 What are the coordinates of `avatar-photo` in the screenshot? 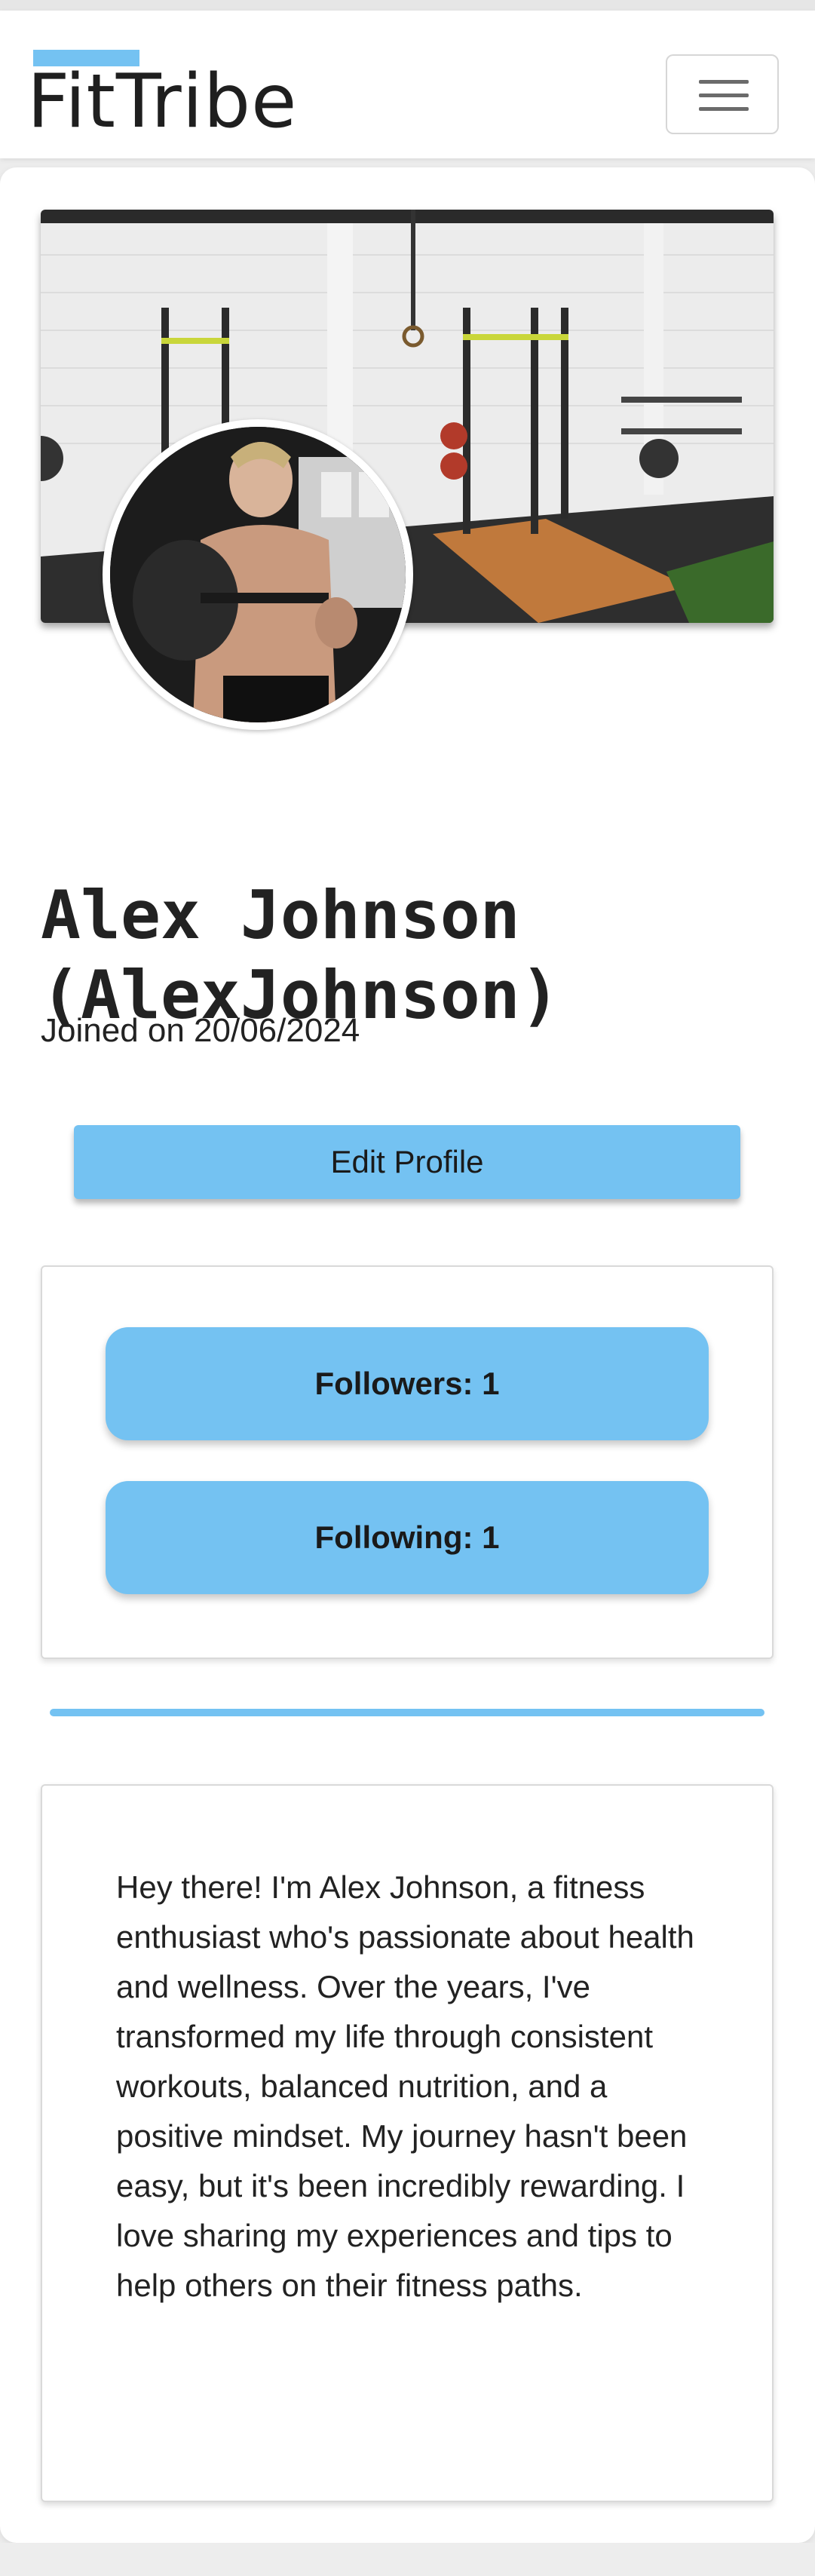 It's located at (258, 574).